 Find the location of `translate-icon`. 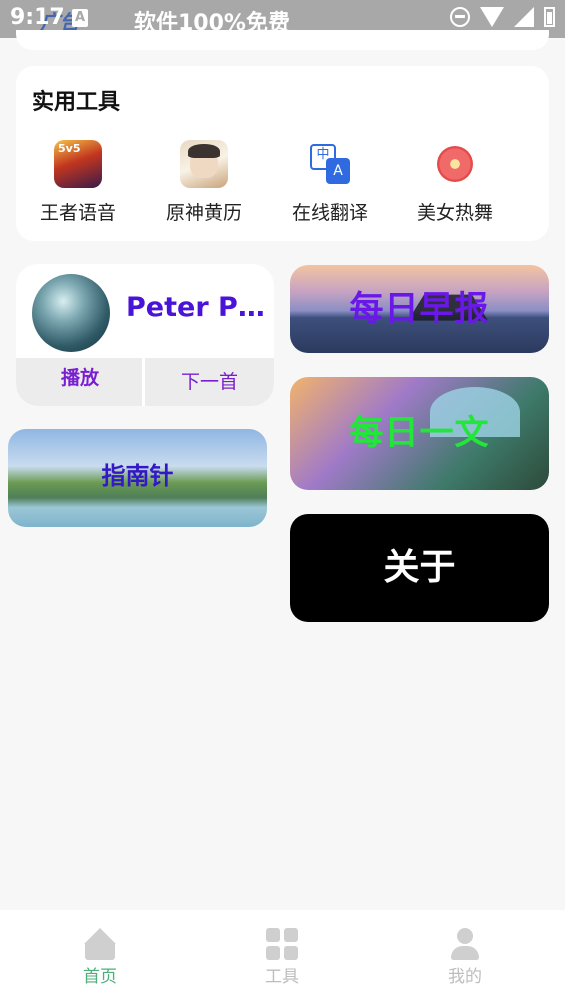

translate-icon is located at coordinates (330, 164).